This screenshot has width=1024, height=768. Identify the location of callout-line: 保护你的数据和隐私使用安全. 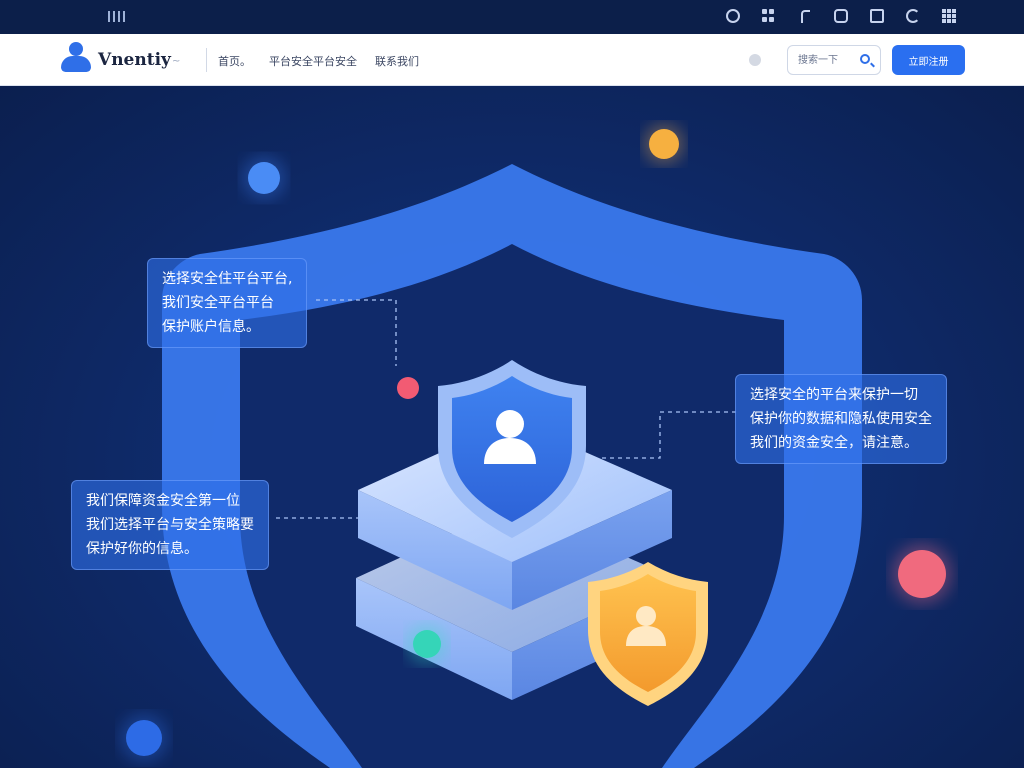
(841, 419).